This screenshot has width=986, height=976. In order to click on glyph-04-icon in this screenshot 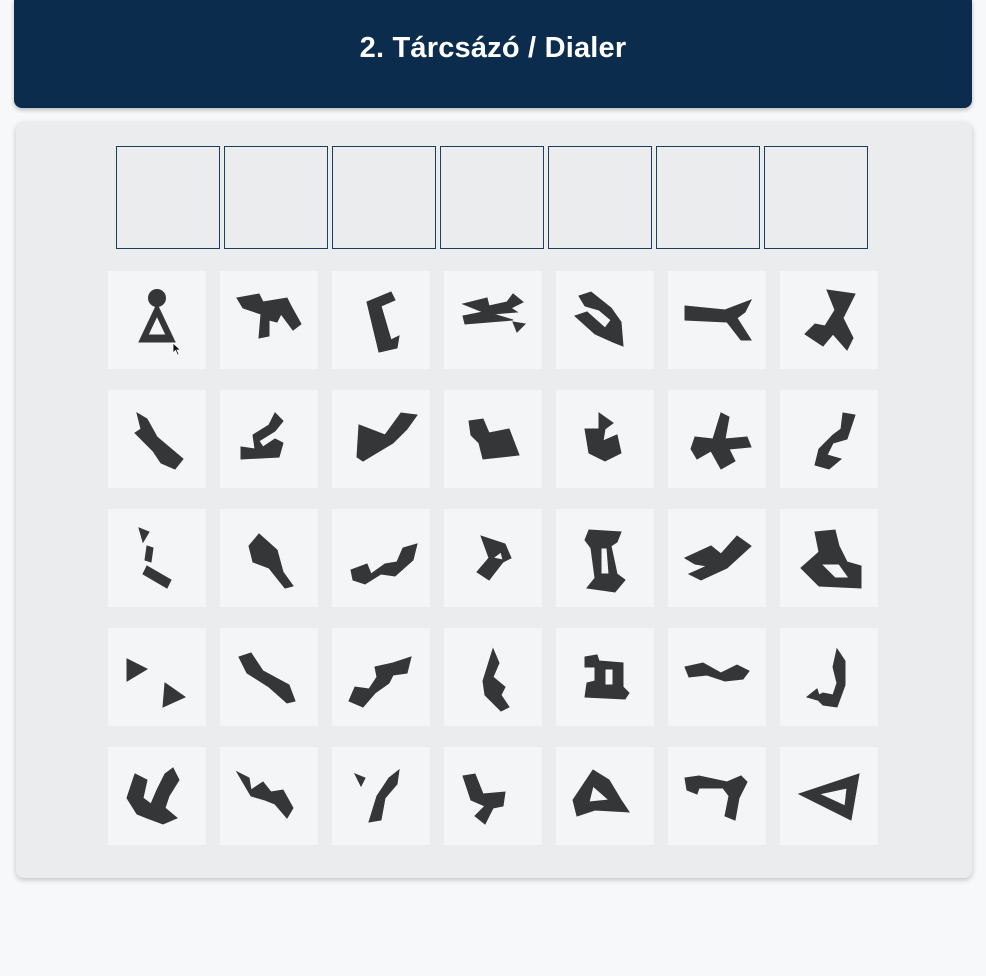, I will do `click(494, 313)`.